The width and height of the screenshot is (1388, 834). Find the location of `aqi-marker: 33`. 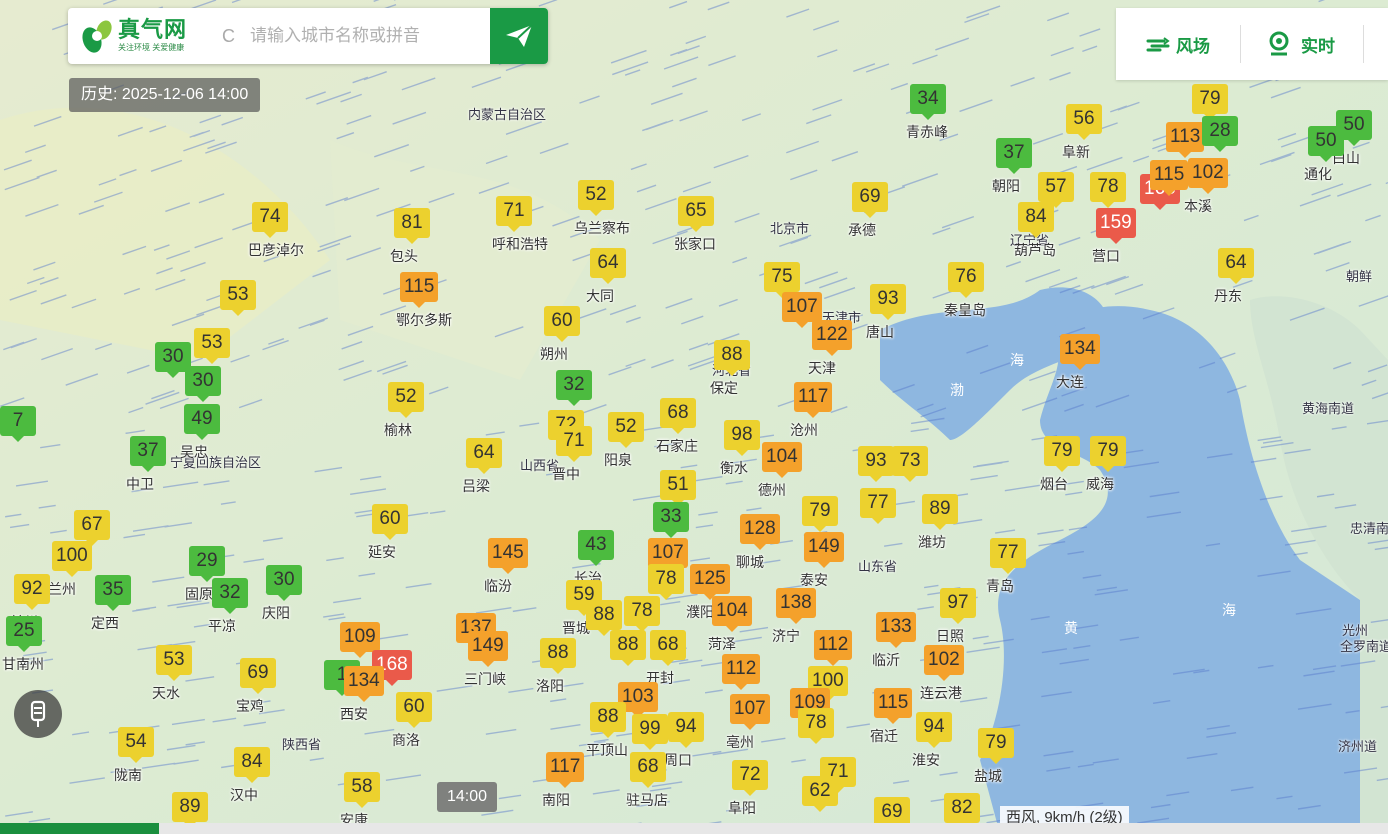

aqi-marker: 33 is located at coordinates (671, 520).